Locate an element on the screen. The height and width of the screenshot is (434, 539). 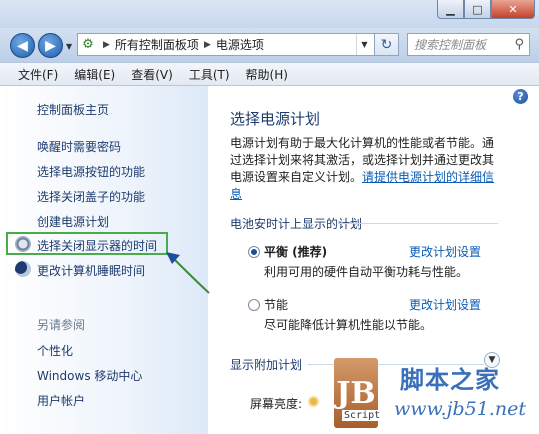
moon-icon is located at coordinates (23, 269).